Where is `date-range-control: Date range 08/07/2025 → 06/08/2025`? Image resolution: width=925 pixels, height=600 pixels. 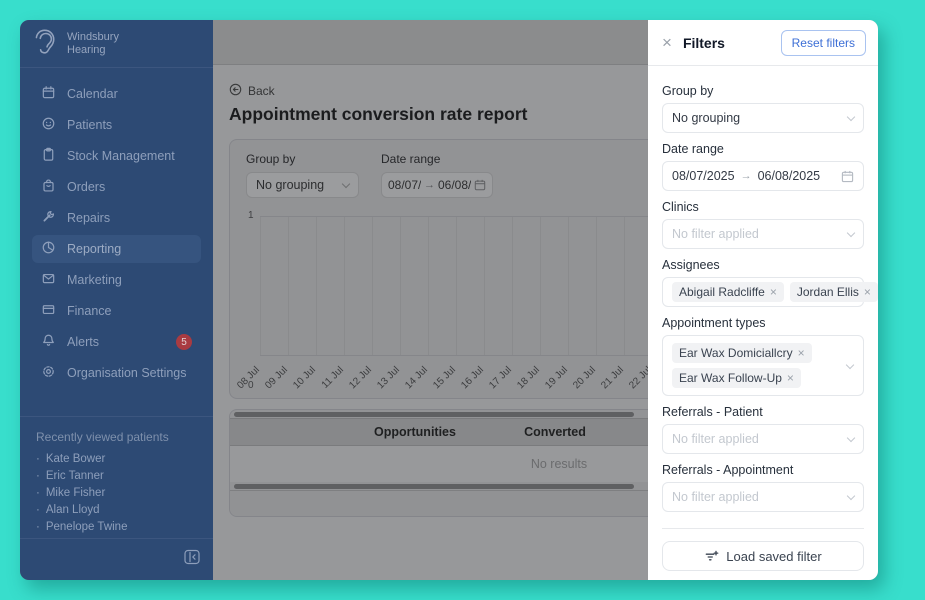 date-range-control: Date range 08/07/2025 → 06/08/2025 is located at coordinates (437, 175).